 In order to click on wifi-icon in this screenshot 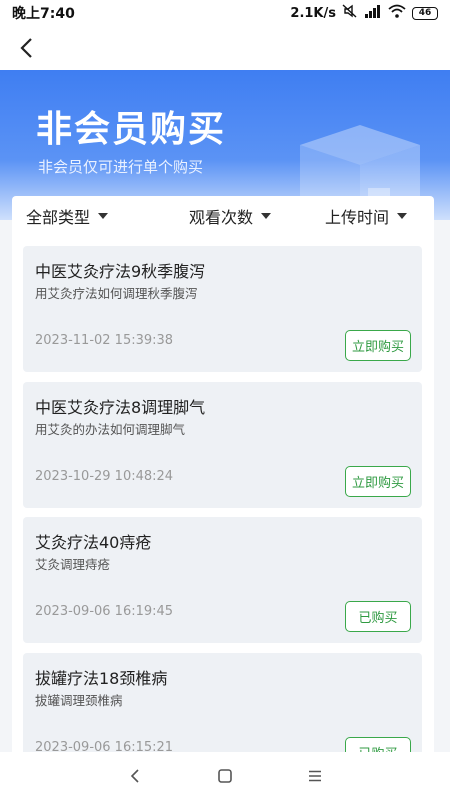, I will do `click(397, 13)`.